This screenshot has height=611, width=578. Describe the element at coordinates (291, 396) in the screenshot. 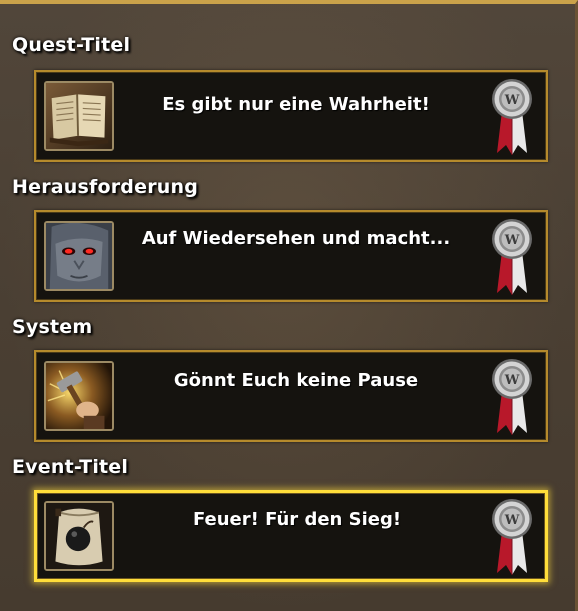

I see `title-card-system: Gönnt Euch keine Pause W` at that location.